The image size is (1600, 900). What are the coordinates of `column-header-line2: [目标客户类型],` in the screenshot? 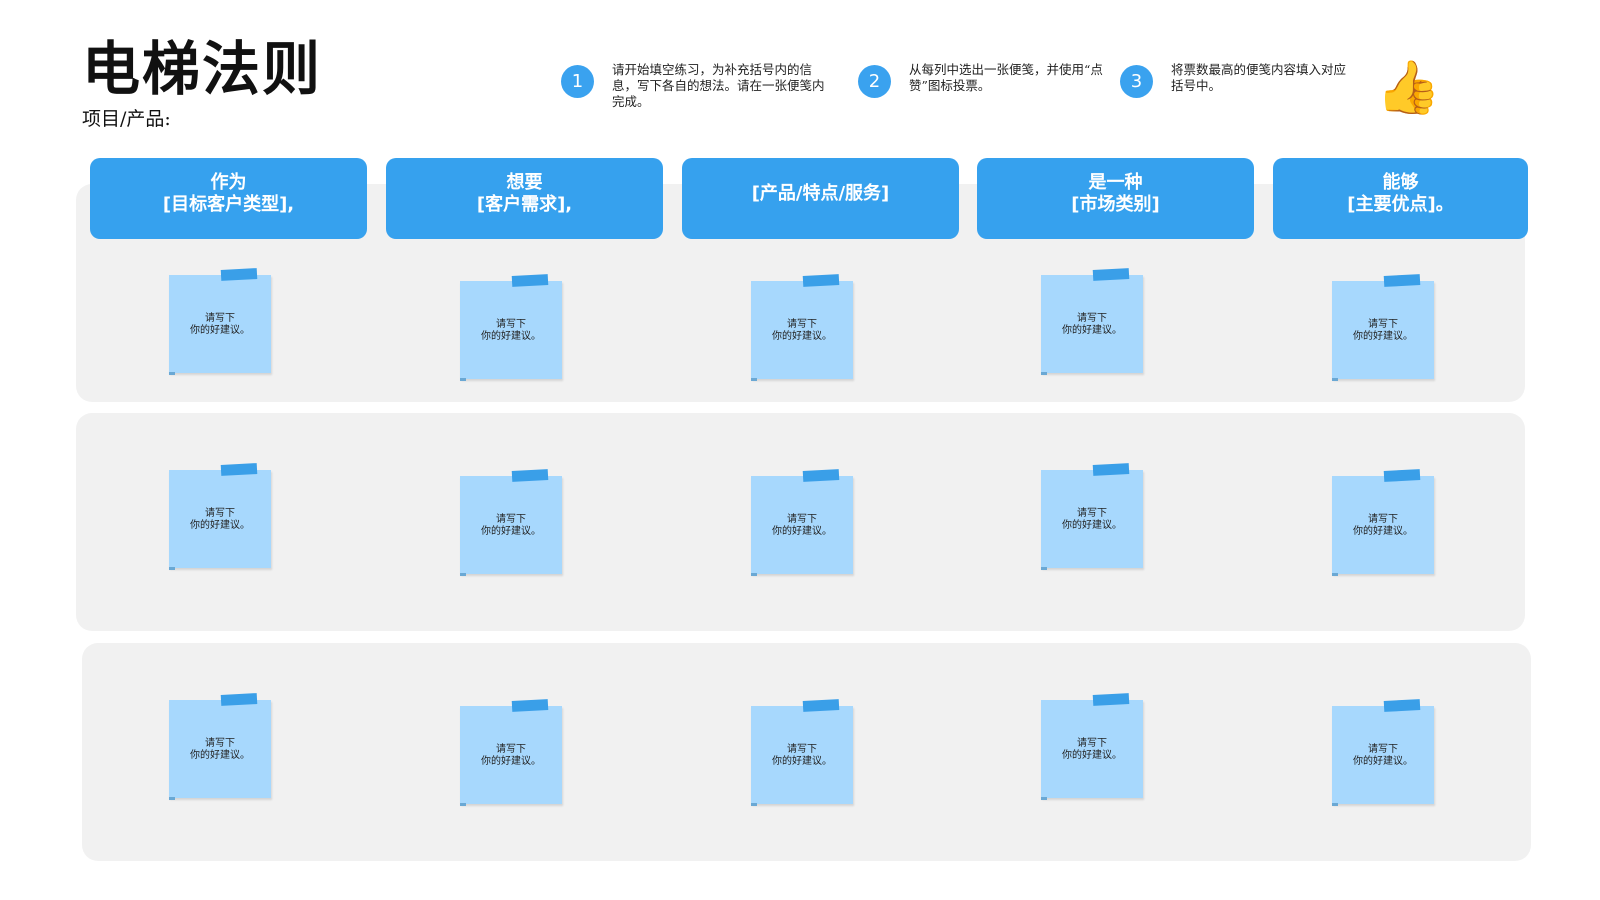 It's located at (228, 204).